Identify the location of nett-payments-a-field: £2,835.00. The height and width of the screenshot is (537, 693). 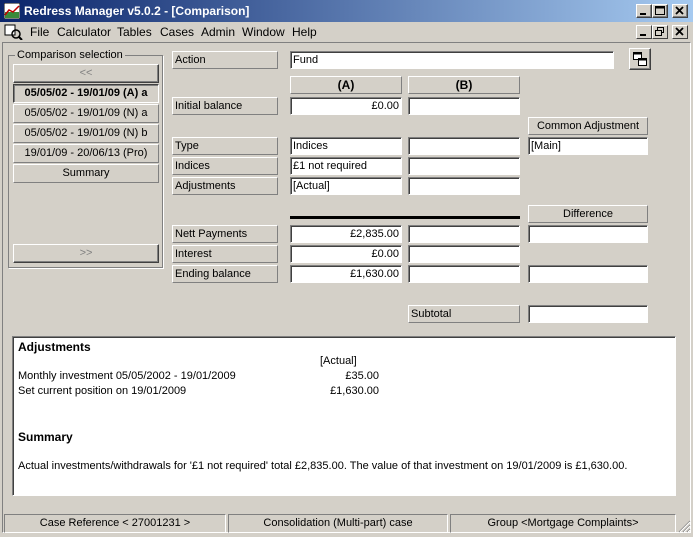
(346, 234).